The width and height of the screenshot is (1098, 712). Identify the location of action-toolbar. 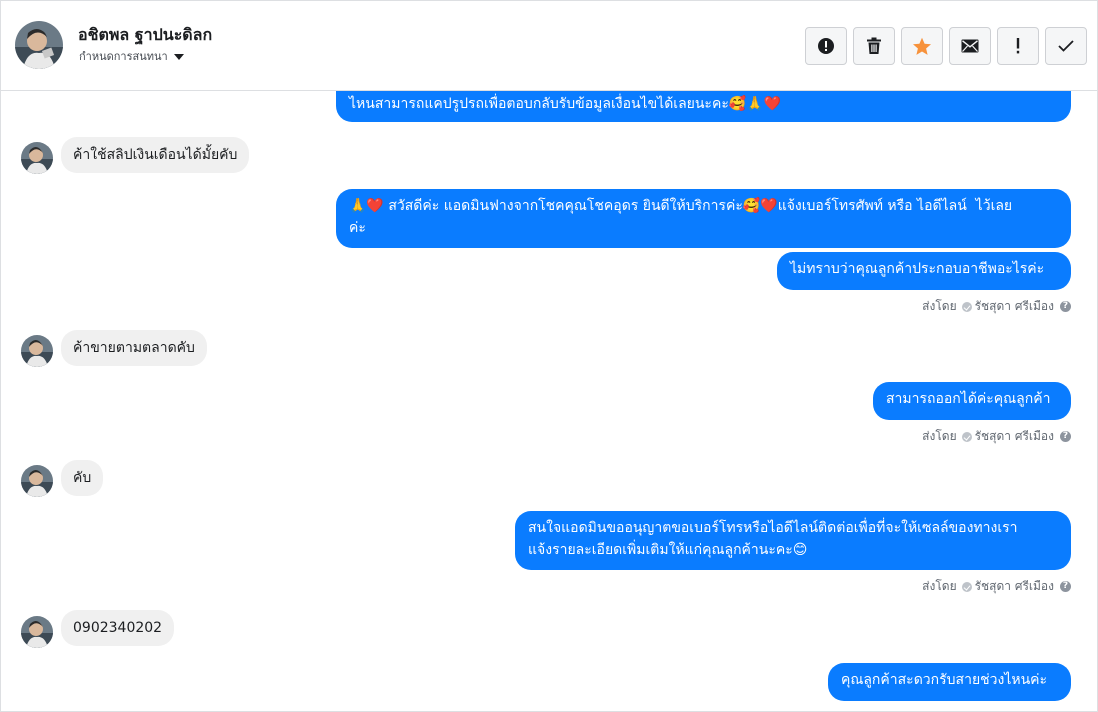
(946, 46).